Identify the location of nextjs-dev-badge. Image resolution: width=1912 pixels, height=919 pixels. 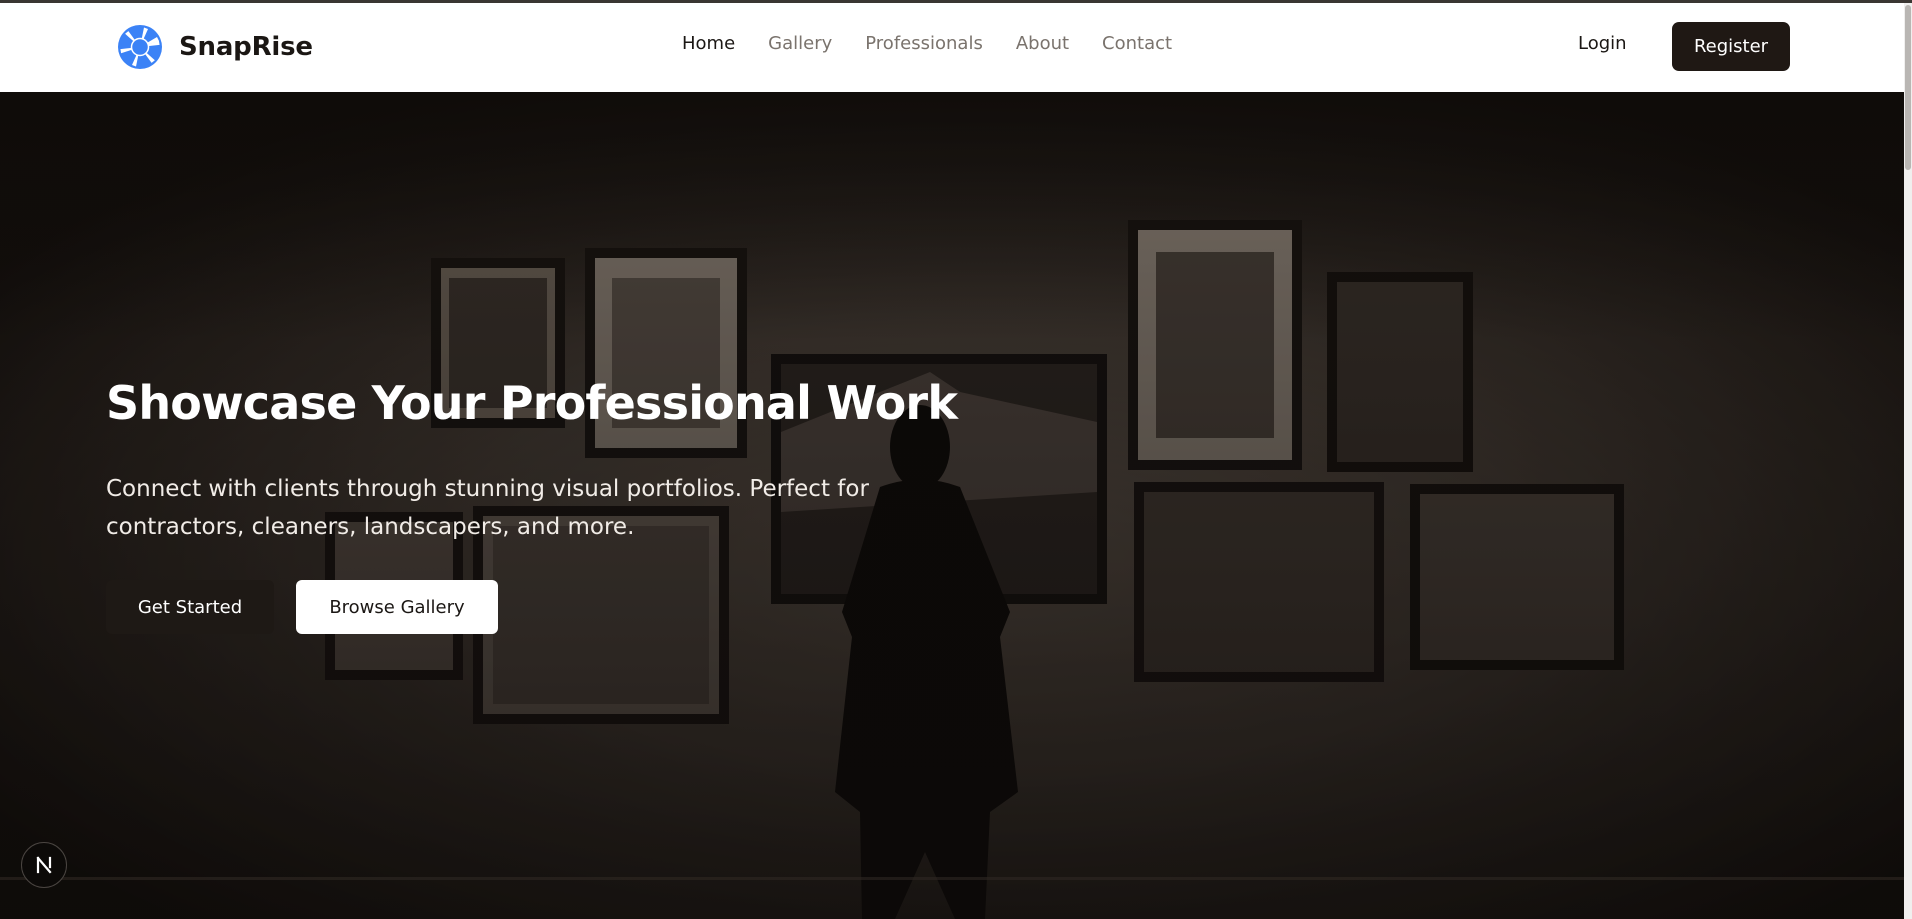
(44, 865).